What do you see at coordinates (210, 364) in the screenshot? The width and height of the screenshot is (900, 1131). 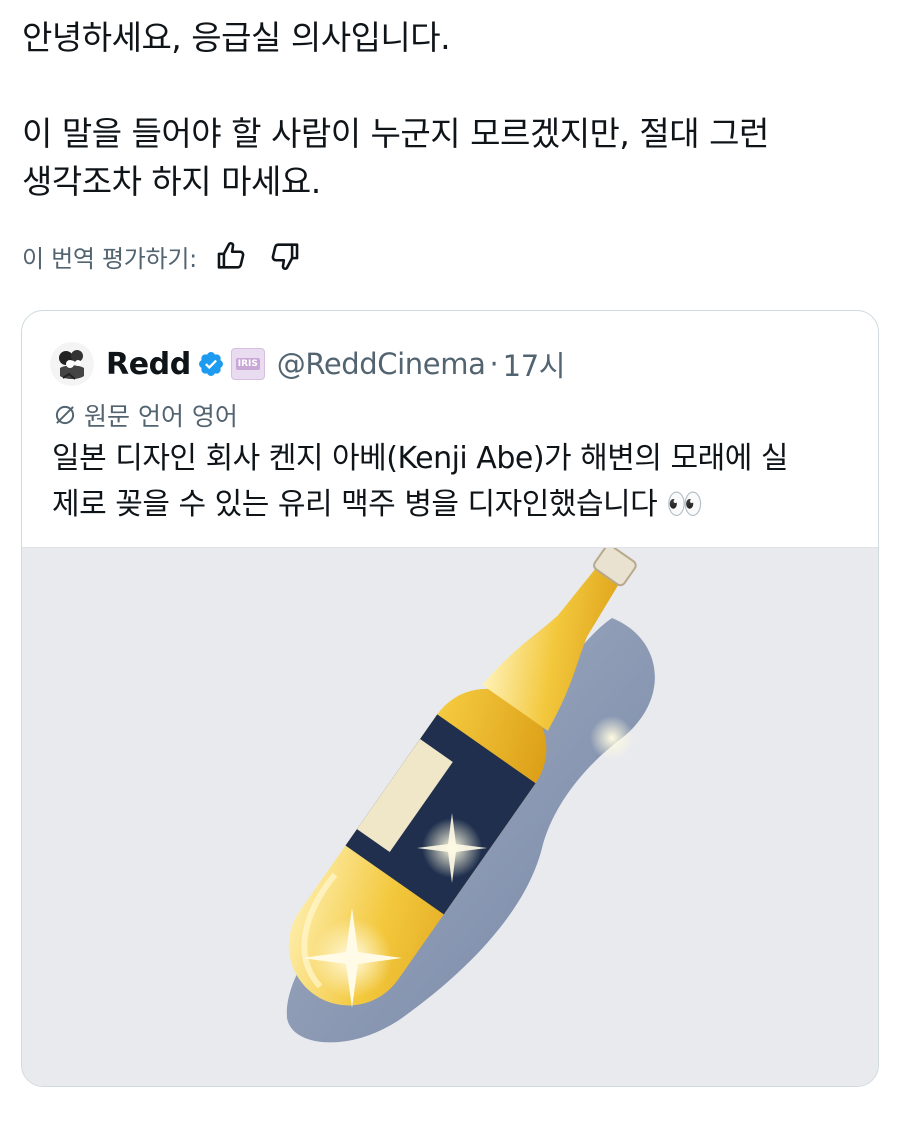 I see `verified-badge-icon` at bounding box center [210, 364].